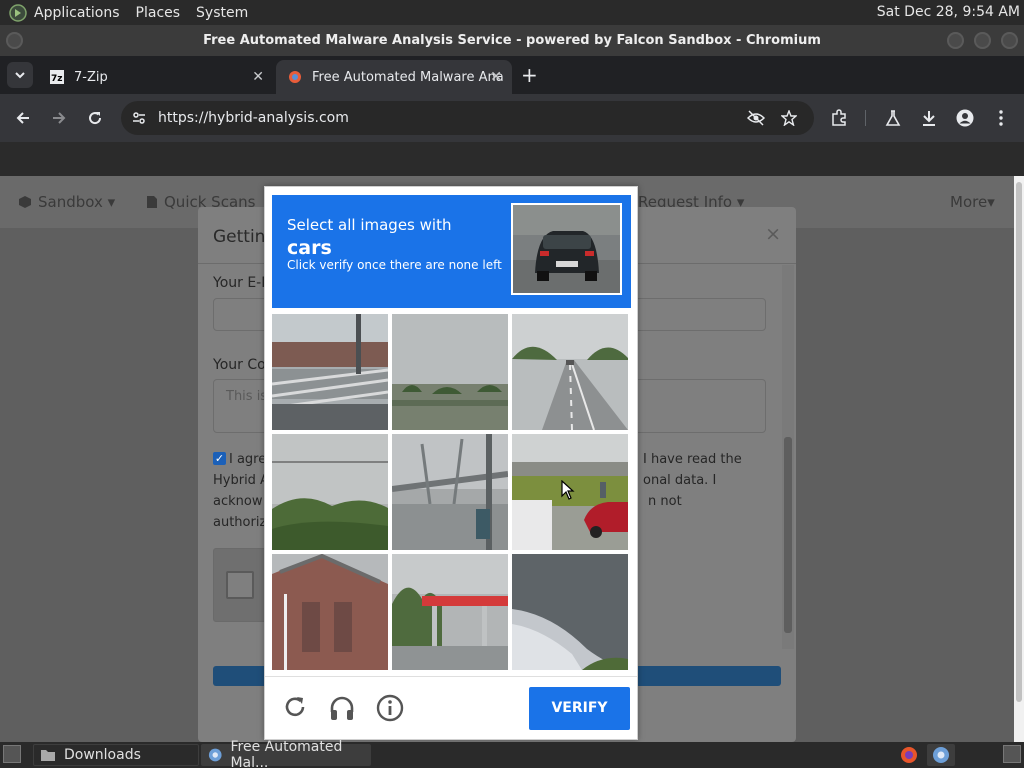 Image resolution: width=1024 pixels, height=768 pixels. What do you see at coordinates (215, 755) in the screenshot?
I see `chromium-icon` at bounding box center [215, 755].